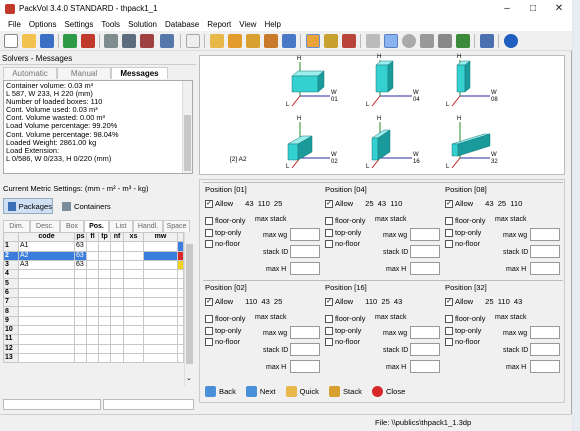  Describe the element at coordinates (253, 41) in the screenshot. I see `solve-icon` at that location.